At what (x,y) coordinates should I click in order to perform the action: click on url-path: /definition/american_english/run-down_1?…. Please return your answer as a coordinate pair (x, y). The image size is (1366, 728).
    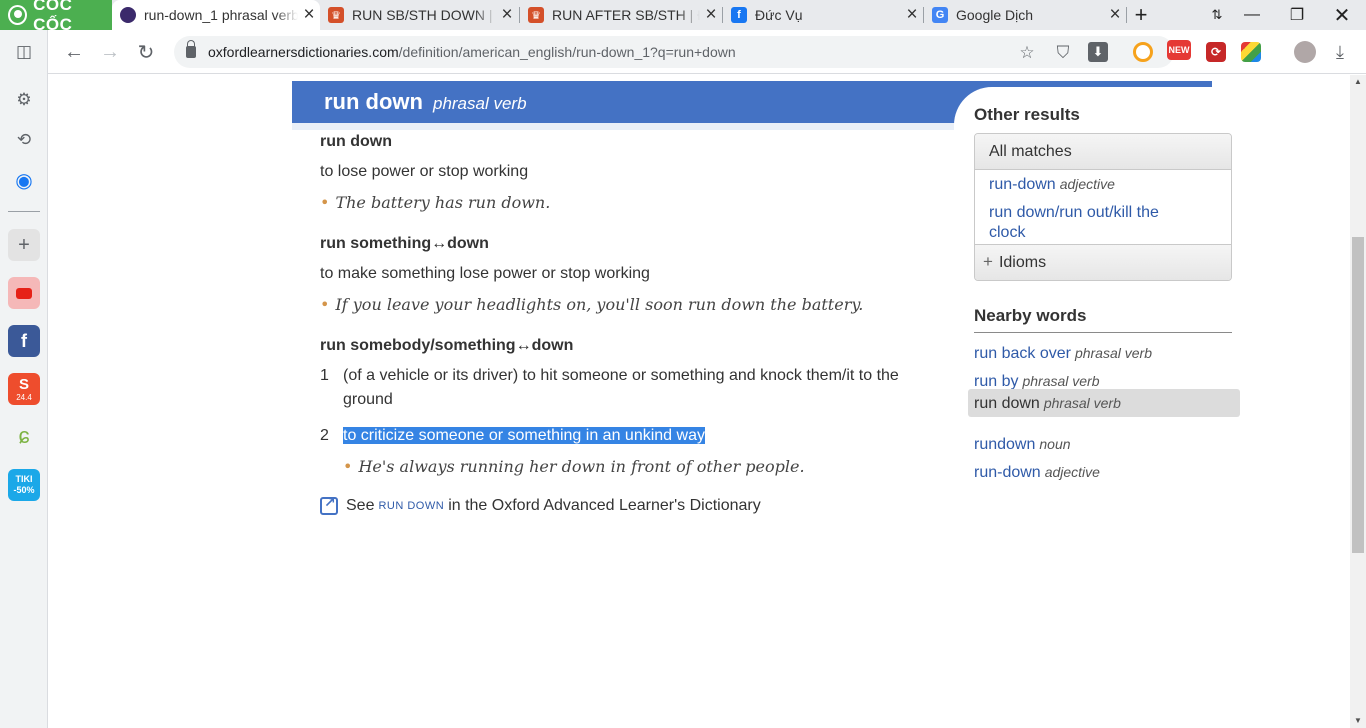
    Looking at the image, I should click on (567, 52).